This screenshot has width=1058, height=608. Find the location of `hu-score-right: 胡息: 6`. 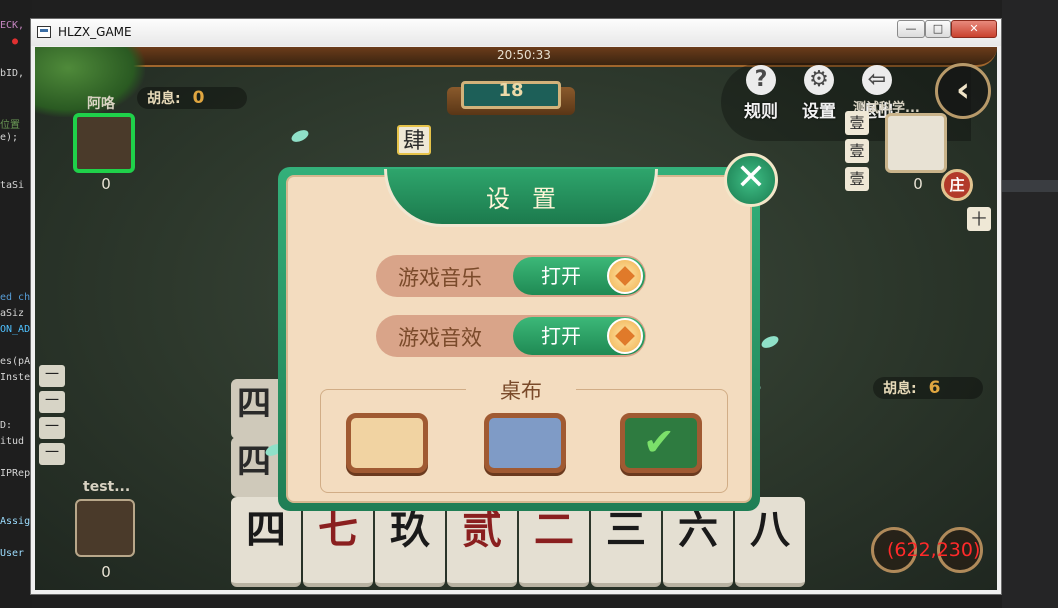

hu-score-right: 胡息: 6 is located at coordinates (928, 388).